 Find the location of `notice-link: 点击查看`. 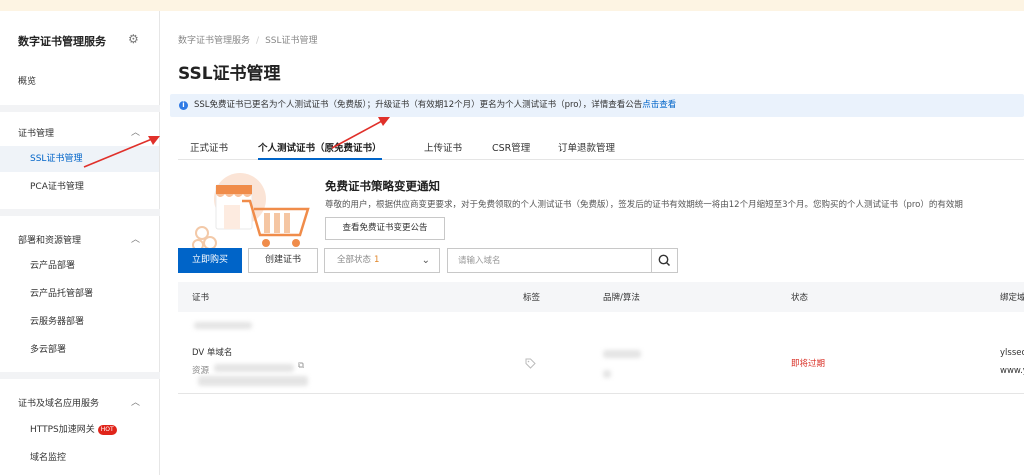

notice-link: 点击查看 is located at coordinates (659, 105).